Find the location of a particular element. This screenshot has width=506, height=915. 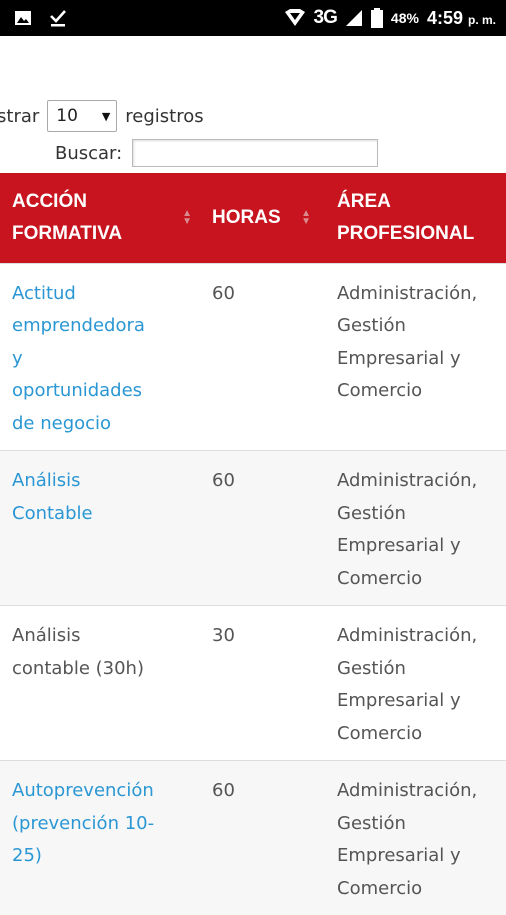

header-accion-line2: FORMATIVA is located at coordinates (101, 234).